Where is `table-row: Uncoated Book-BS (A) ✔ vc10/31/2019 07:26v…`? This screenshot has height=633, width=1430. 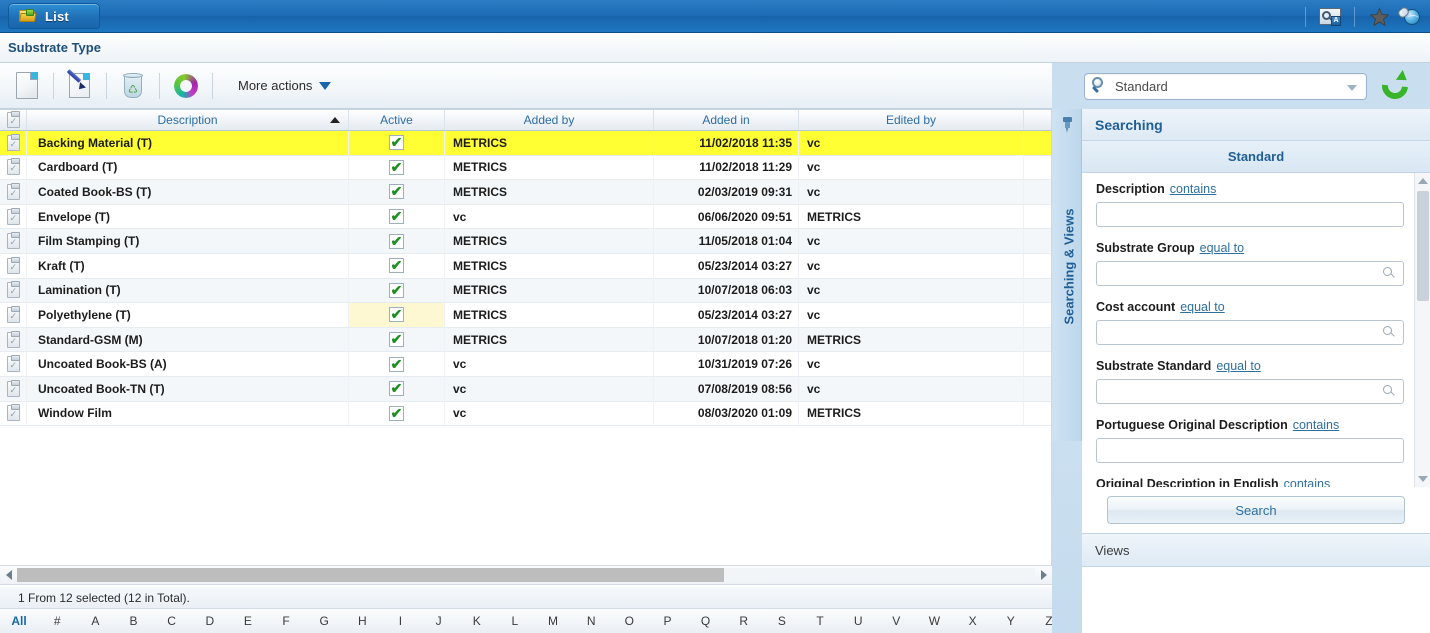 table-row: Uncoated Book-BS (A) ✔ vc10/31/2019 07:26v… is located at coordinates (525, 364).